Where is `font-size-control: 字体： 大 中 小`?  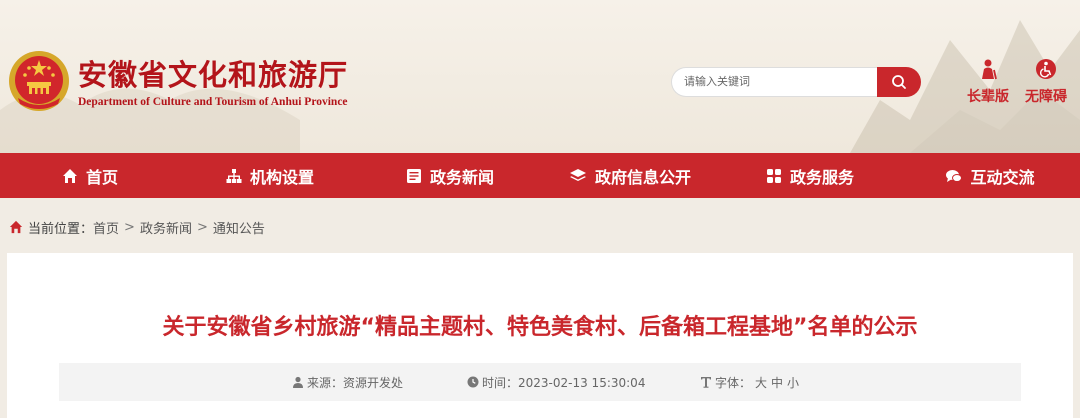
font-size-control: 字体： 大 中 小 is located at coordinates (749, 382).